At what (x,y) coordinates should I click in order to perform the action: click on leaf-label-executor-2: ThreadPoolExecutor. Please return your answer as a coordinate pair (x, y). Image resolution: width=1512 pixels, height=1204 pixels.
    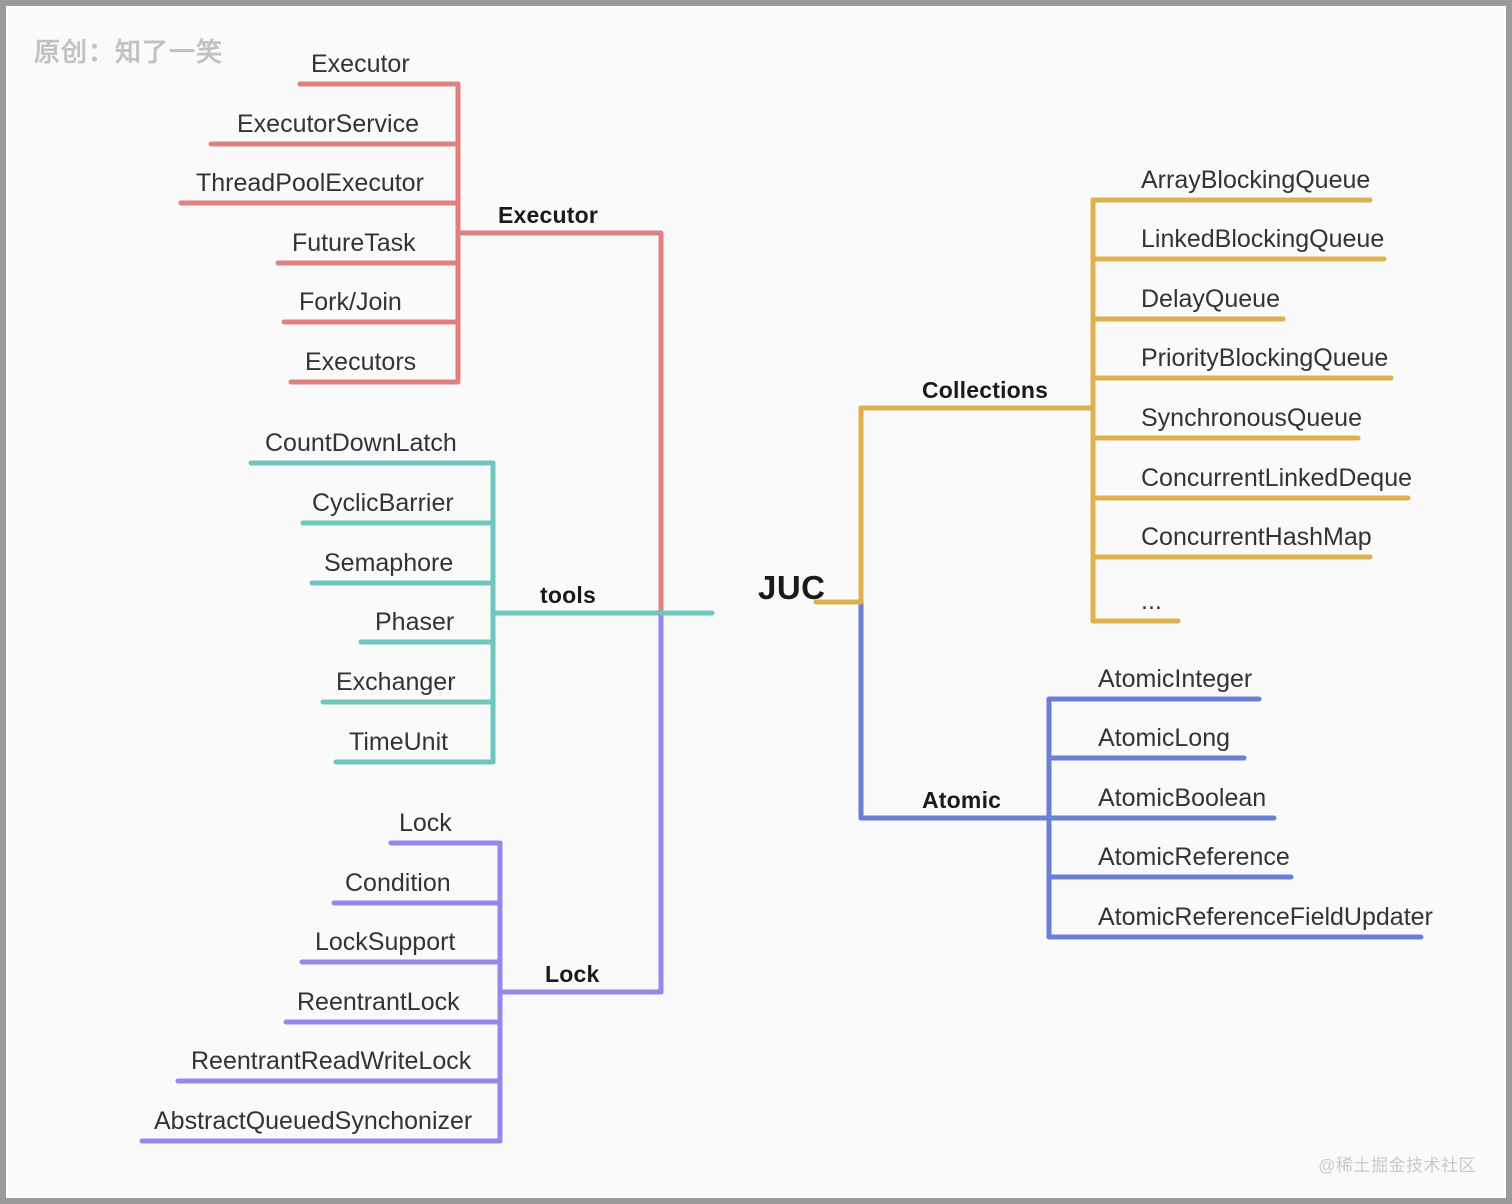
    Looking at the image, I should click on (310, 183).